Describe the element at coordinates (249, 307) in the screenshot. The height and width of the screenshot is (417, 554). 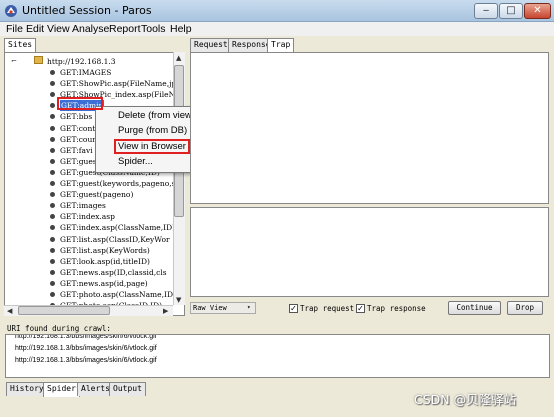
I see `chevron-down-icon: ▾` at that location.